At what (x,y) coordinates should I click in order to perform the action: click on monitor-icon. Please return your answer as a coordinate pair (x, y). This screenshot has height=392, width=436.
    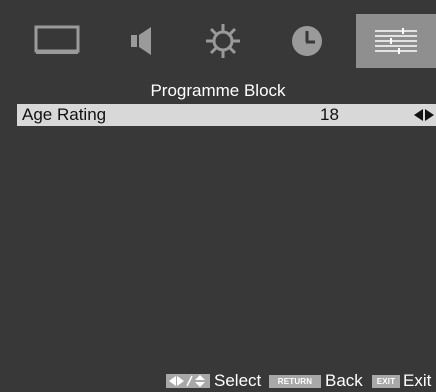
    Looking at the image, I should click on (57, 39).